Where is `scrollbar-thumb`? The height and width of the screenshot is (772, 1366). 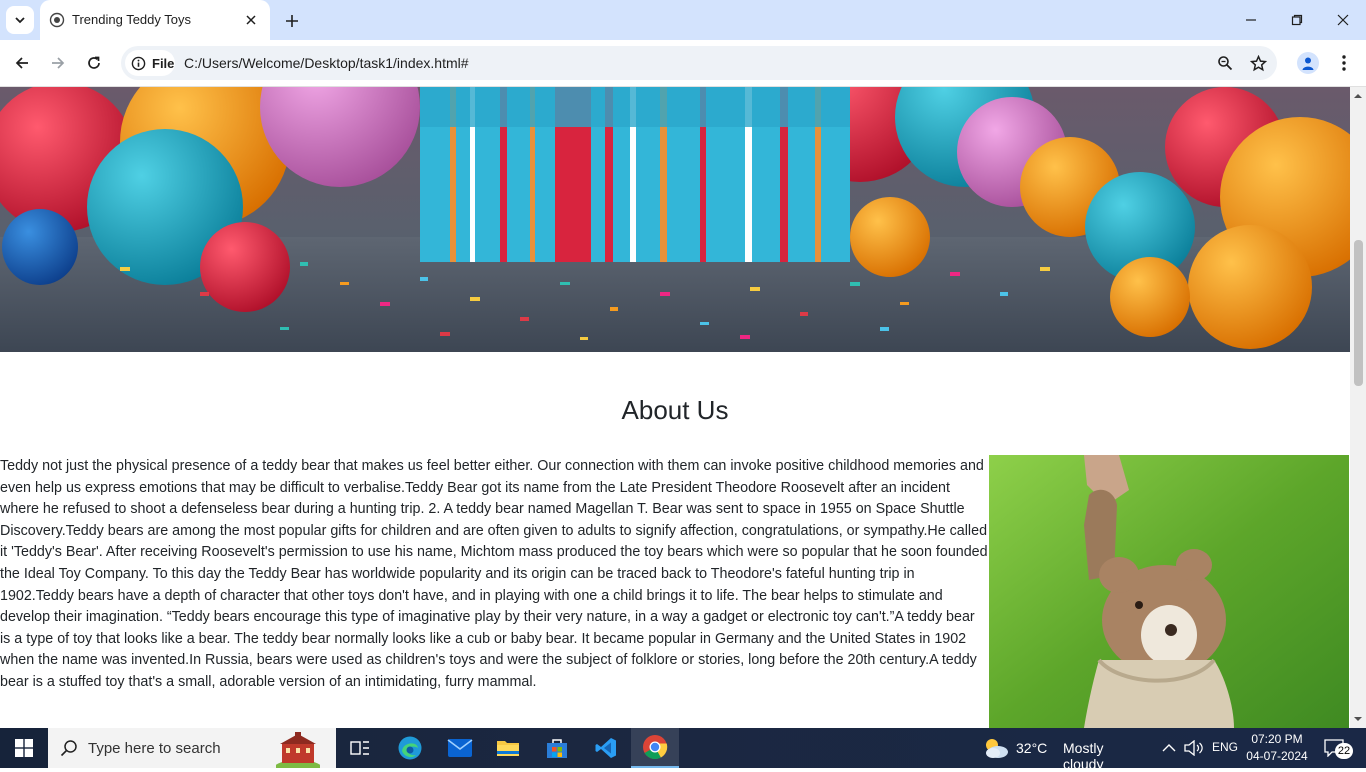 scrollbar-thumb is located at coordinates (1358, 313).